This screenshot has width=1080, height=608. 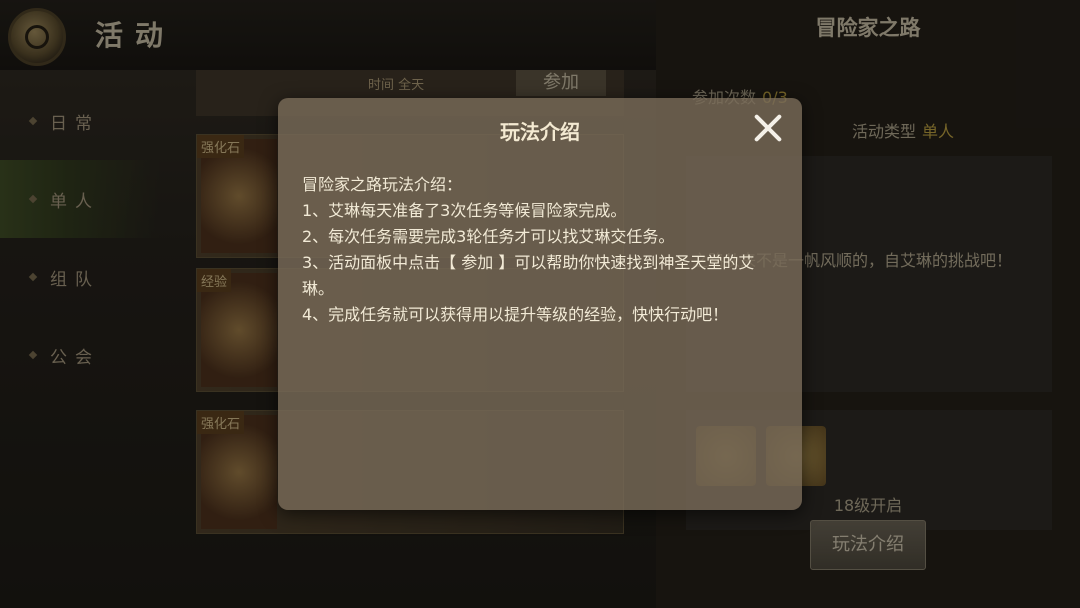 I want to click on rule-line: 2、每次任务需要完成3轮任务才可以找艾琳交任务。, so click(x=488, y=236).